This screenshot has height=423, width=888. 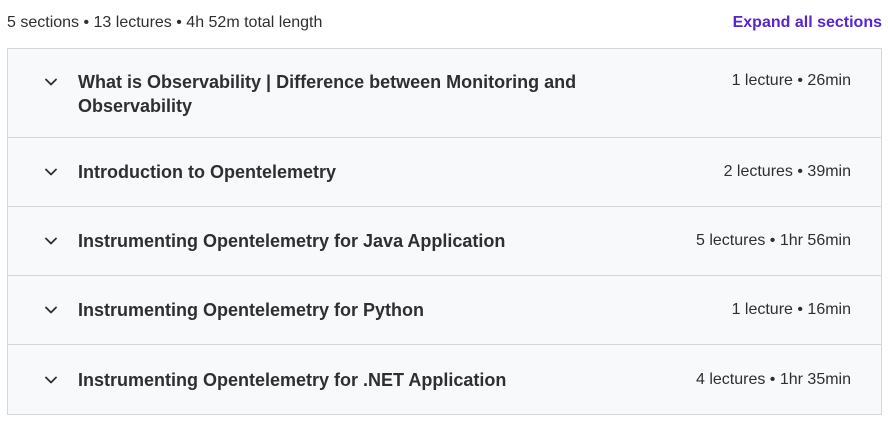 I want to click on section-meta: 4 lectures • 1hr 35min, so click(x=773, y=379).